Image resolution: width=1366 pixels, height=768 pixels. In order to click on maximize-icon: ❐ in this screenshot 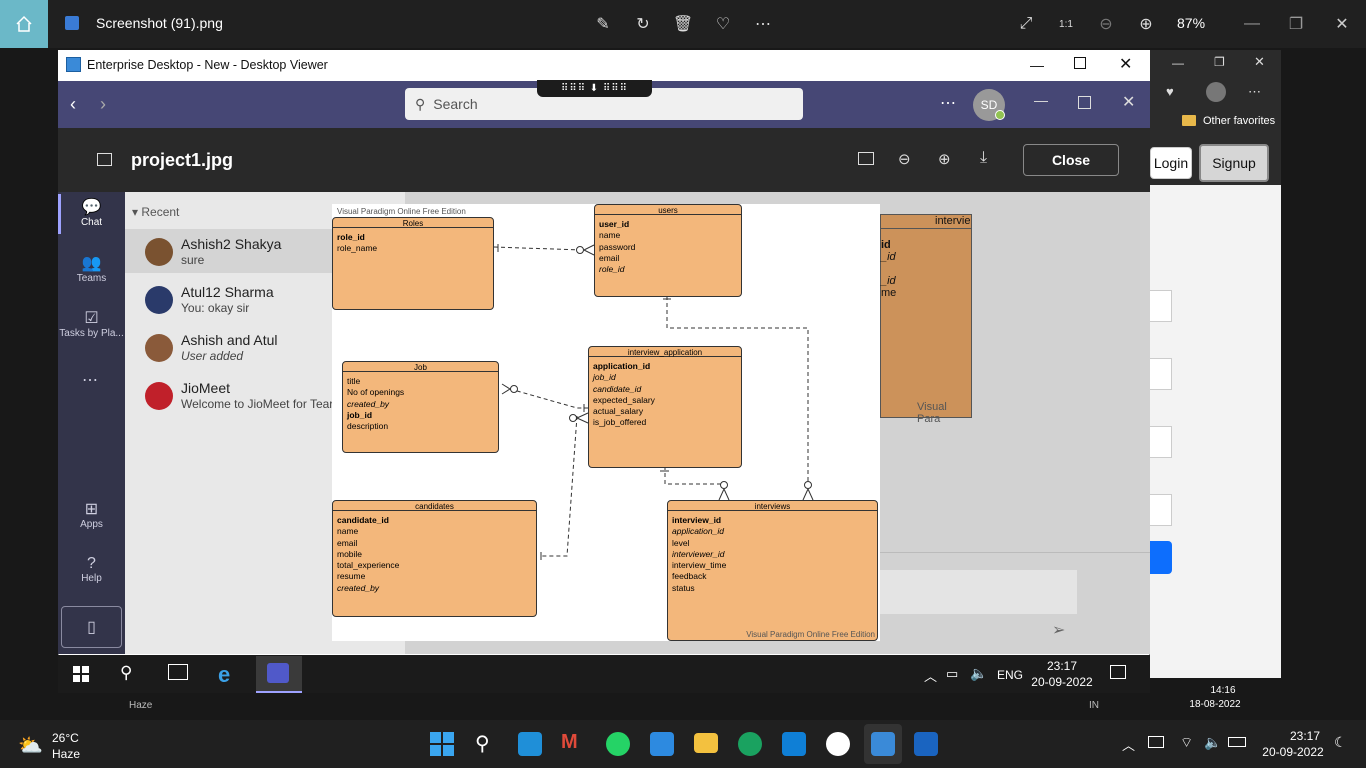, I will do `click(1296, 24)`.